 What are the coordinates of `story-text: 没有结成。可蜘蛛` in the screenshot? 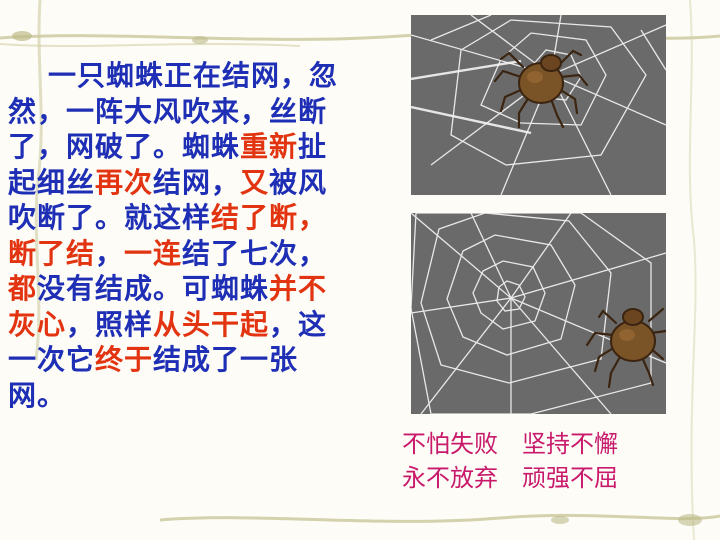 It's located at (153, 288).